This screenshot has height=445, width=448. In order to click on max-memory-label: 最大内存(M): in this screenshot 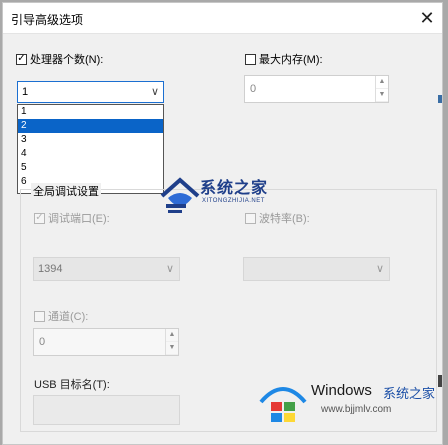, I will do `click(291, 60)`.